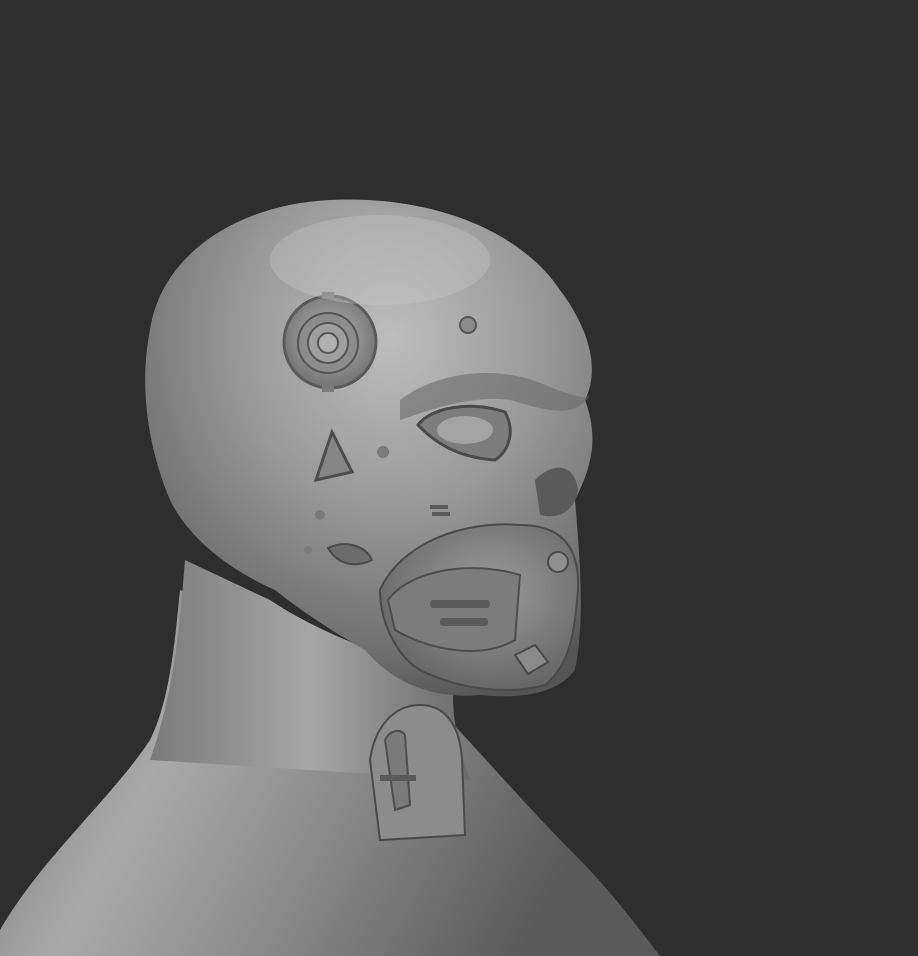 Image resolution: width=918 pixels, height=956 pixels. What do you see at coordinates (380, 260) in the screenshot?
I see `dome-highlight` at bounding box center [380, 260].